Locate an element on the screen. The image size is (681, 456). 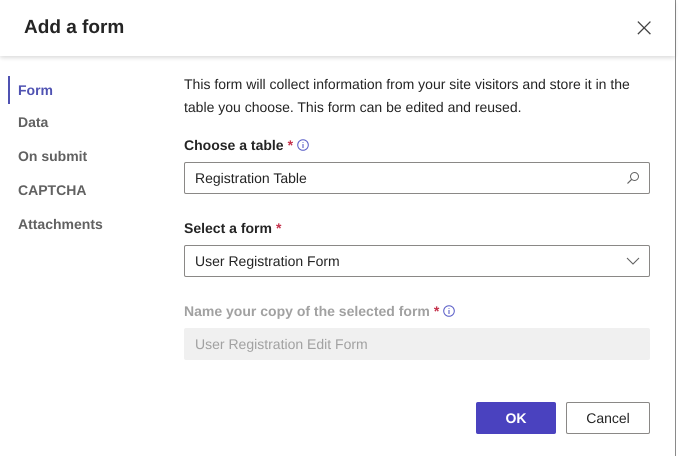
info-icon is located at coordinates (303, 145).